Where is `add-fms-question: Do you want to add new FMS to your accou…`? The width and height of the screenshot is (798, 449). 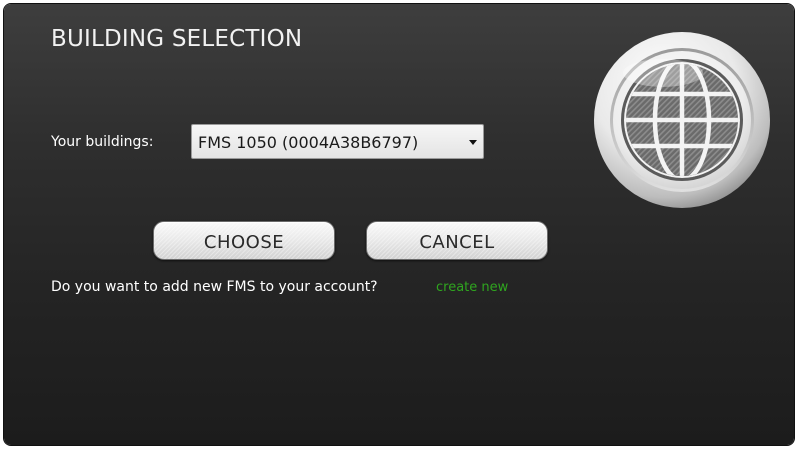 add-fms-question: Do you want to add new FMS to your accou… is located at coordinates (214, 287).